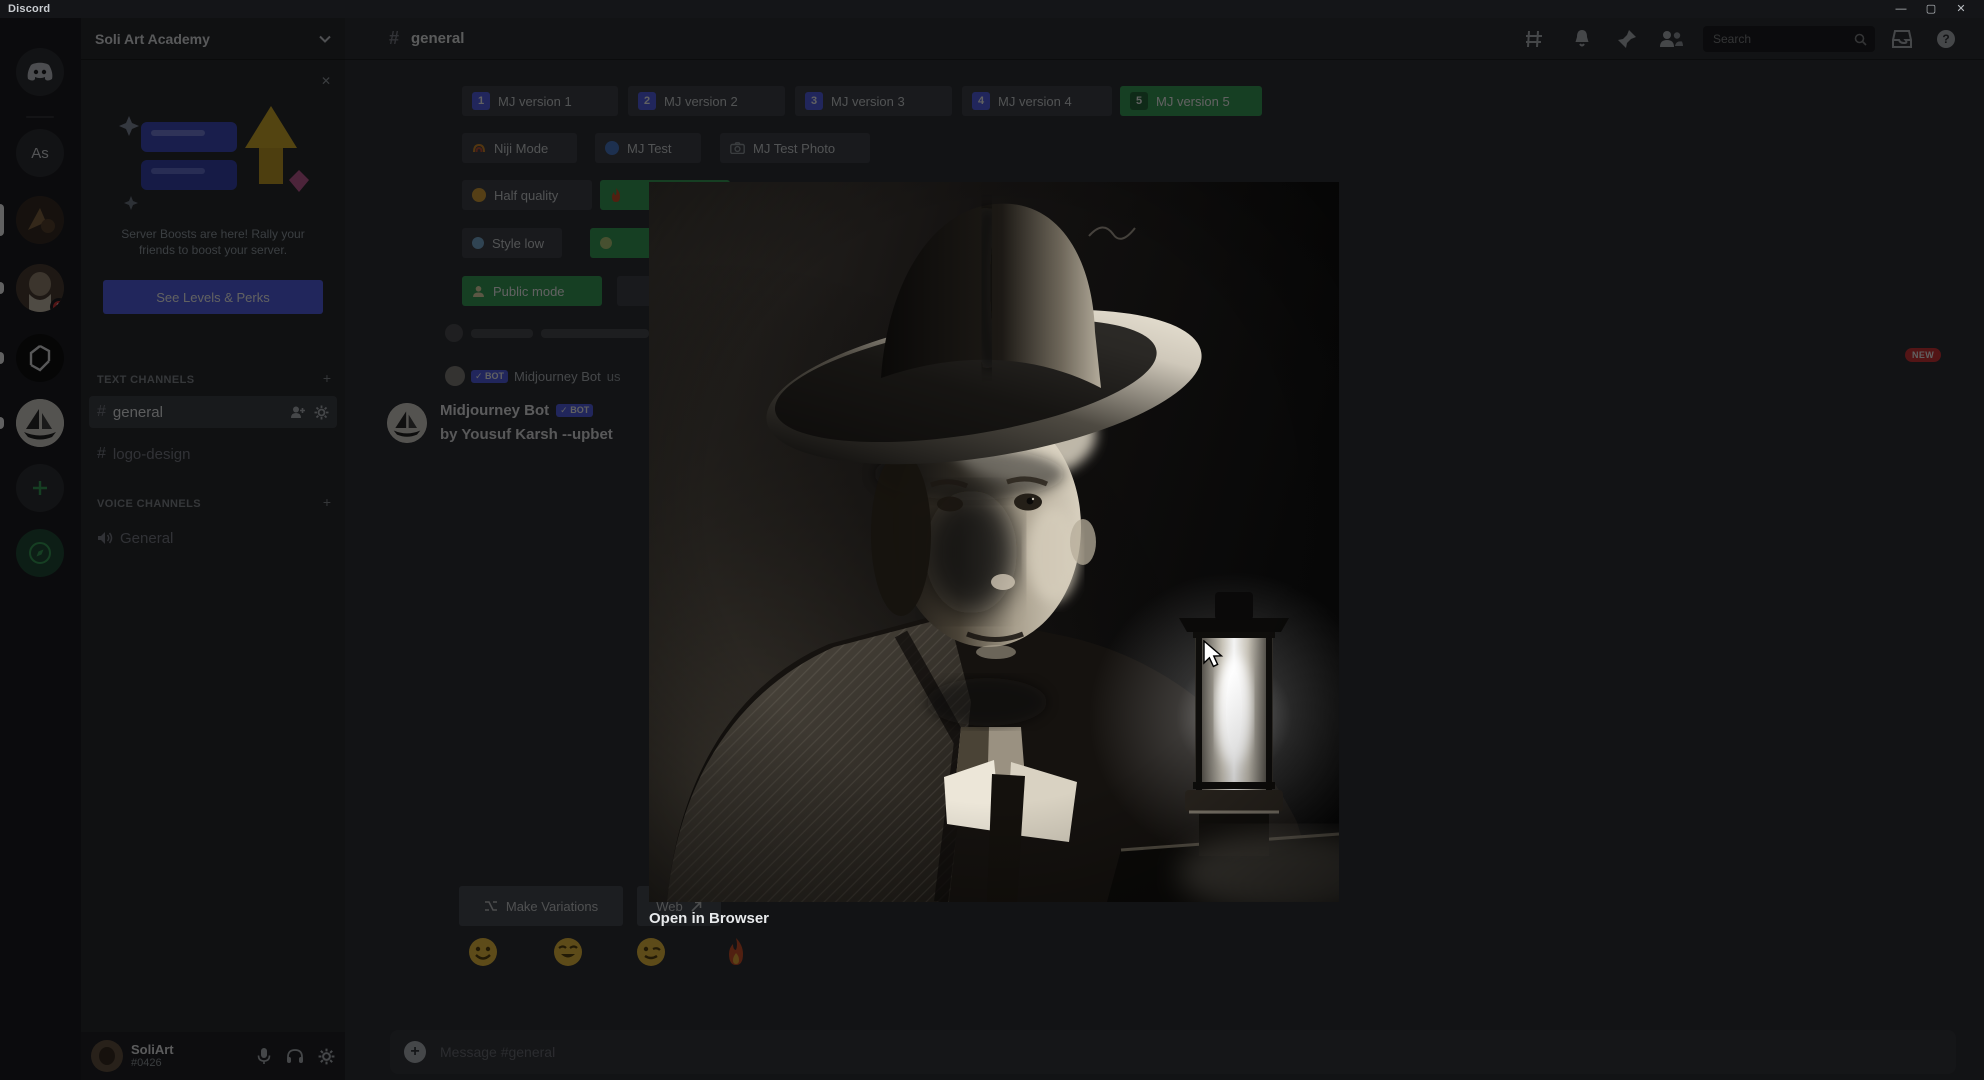 The image size is (1984, 1080). Describe the element at coordinates (1961, 9) in the screenshot. I see `close-button: ✕` at that location.